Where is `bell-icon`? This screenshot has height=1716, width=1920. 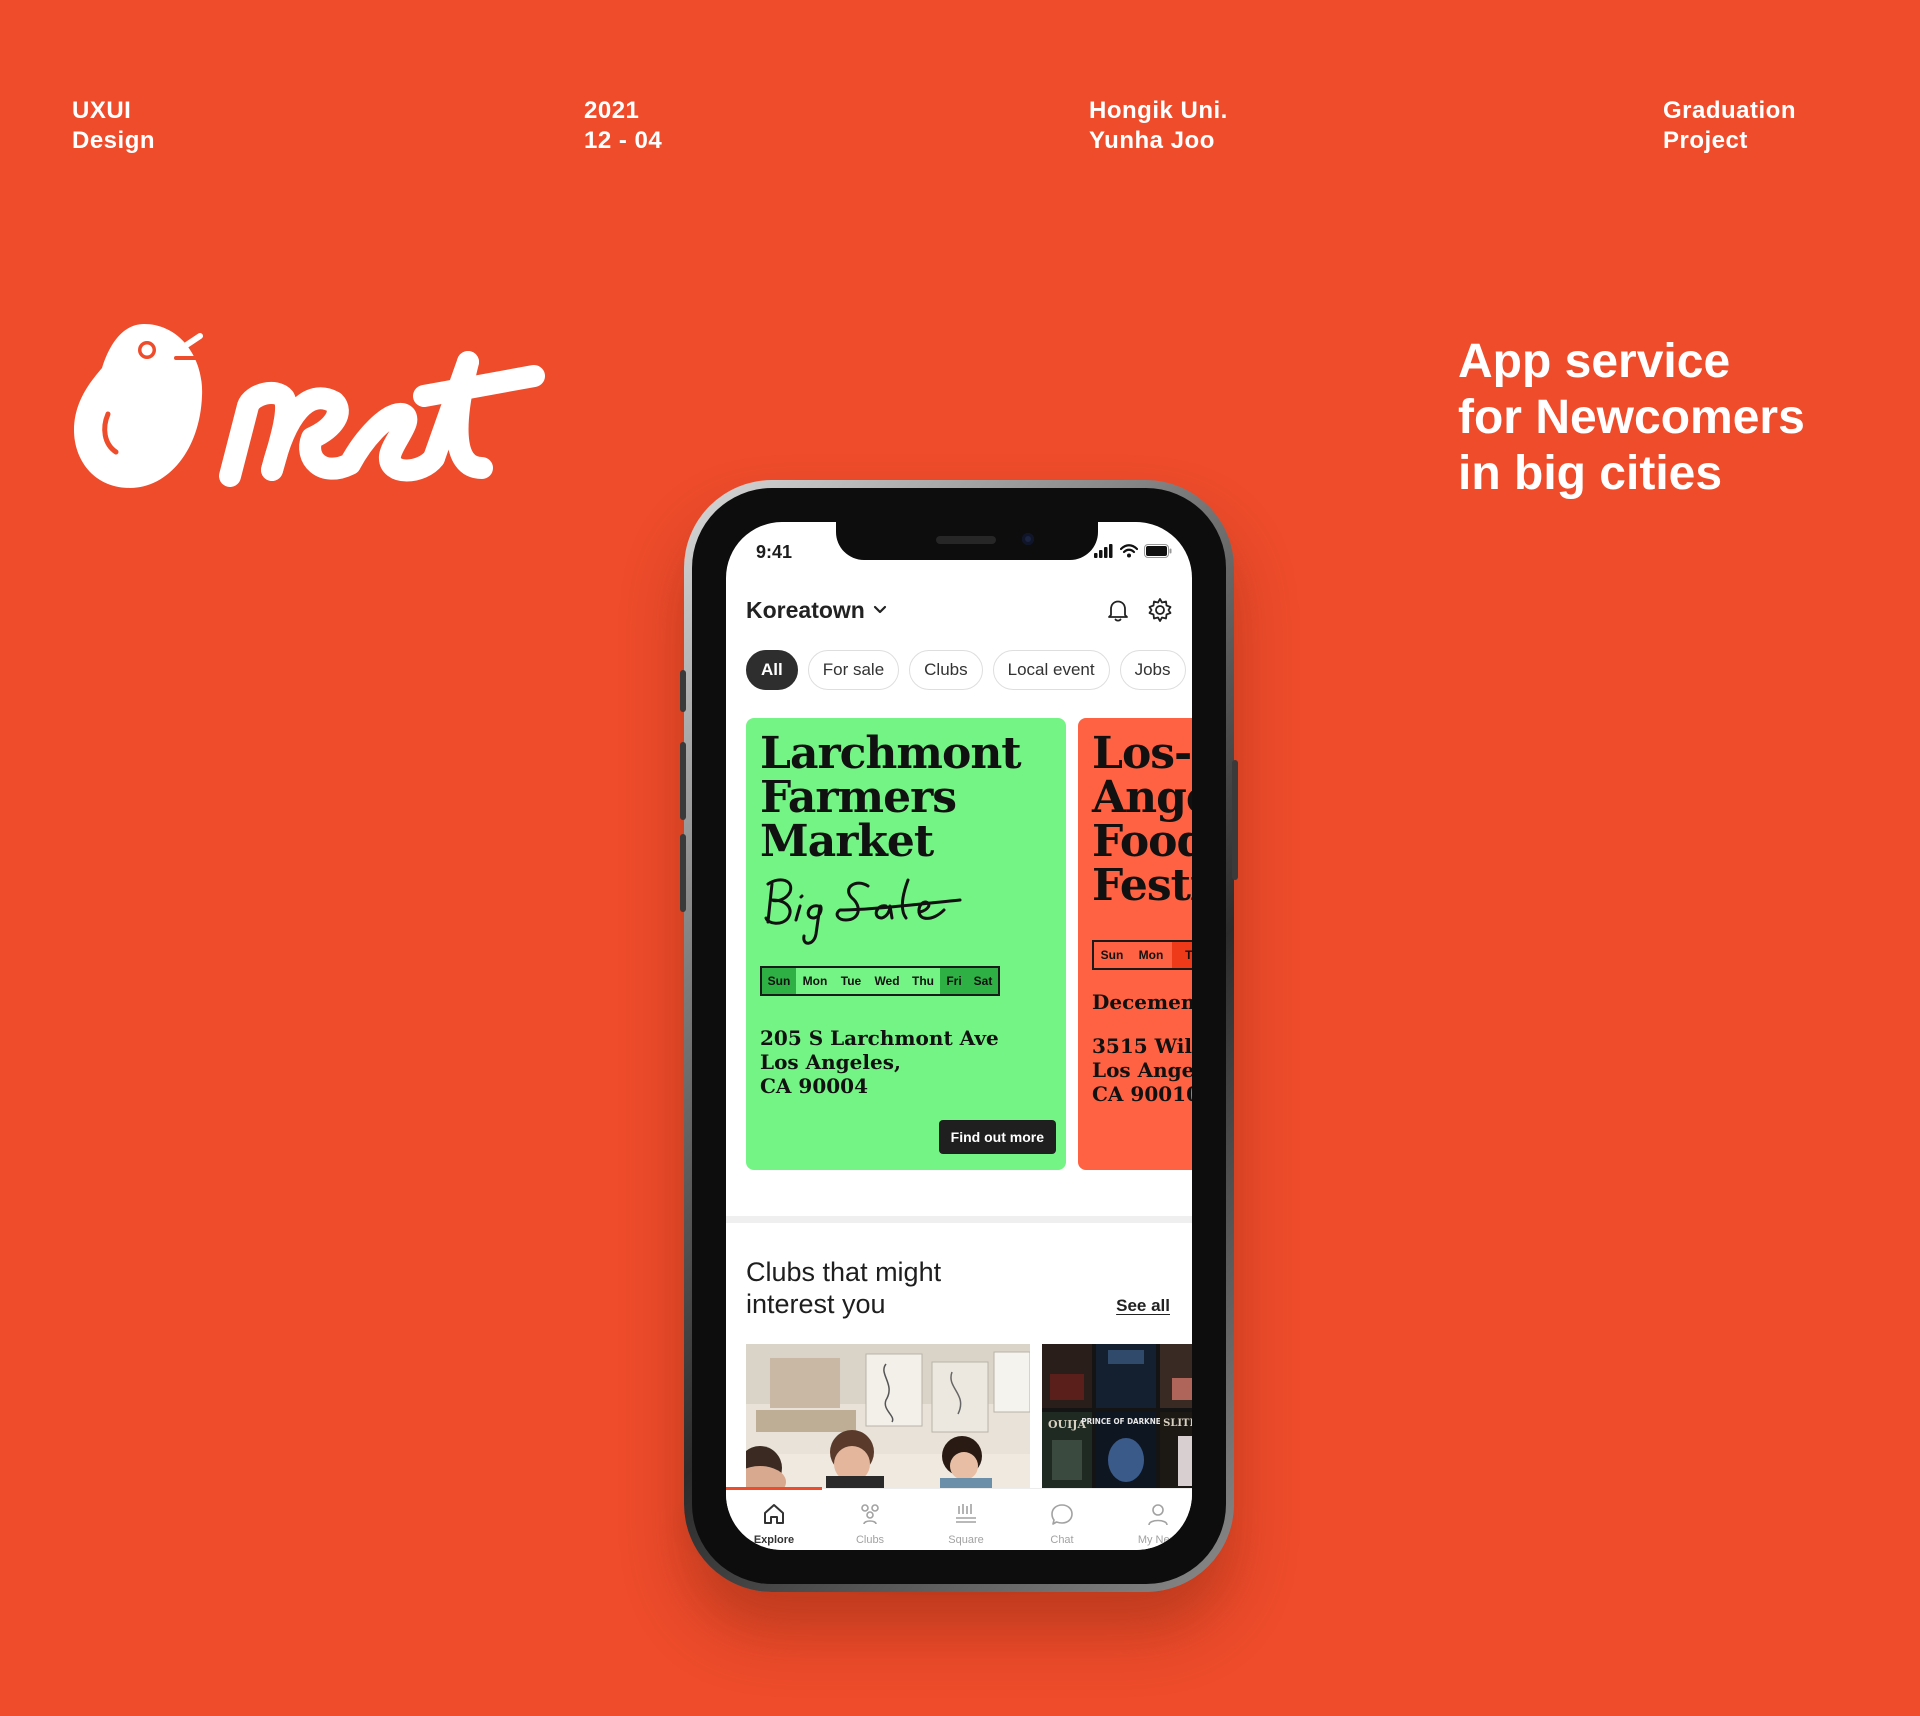 bell-icon is located at coordinates (1118, 610).